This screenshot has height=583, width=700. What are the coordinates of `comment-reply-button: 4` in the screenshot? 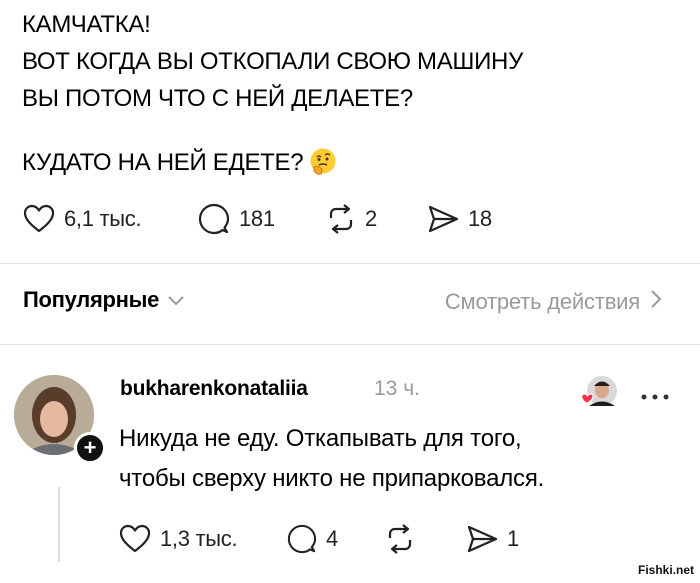 It's located at (312, 539).